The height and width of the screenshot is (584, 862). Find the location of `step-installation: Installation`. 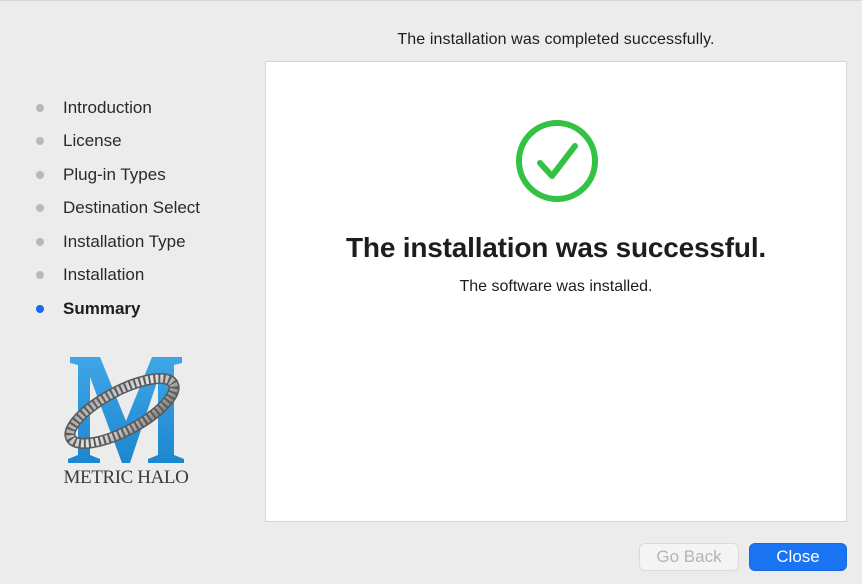

step-installation: Installation is located at coordinates (118, 276).